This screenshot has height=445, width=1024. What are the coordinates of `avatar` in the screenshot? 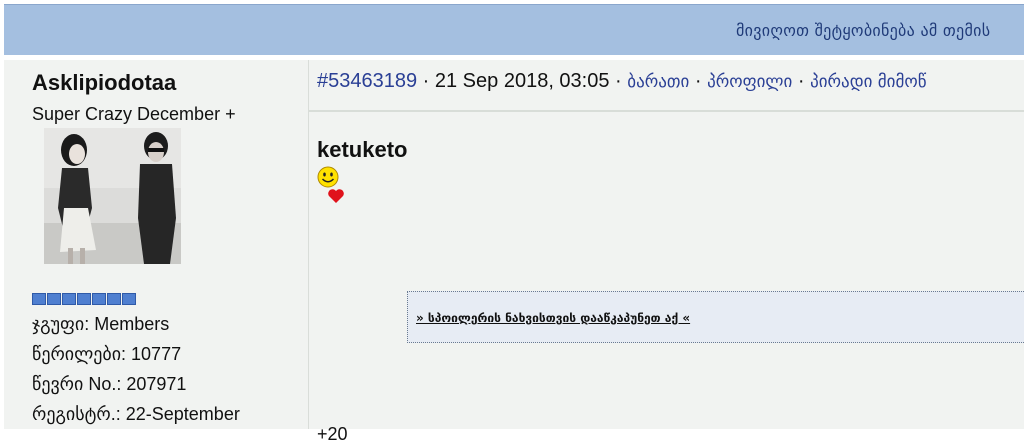 It's located at (112, 196).